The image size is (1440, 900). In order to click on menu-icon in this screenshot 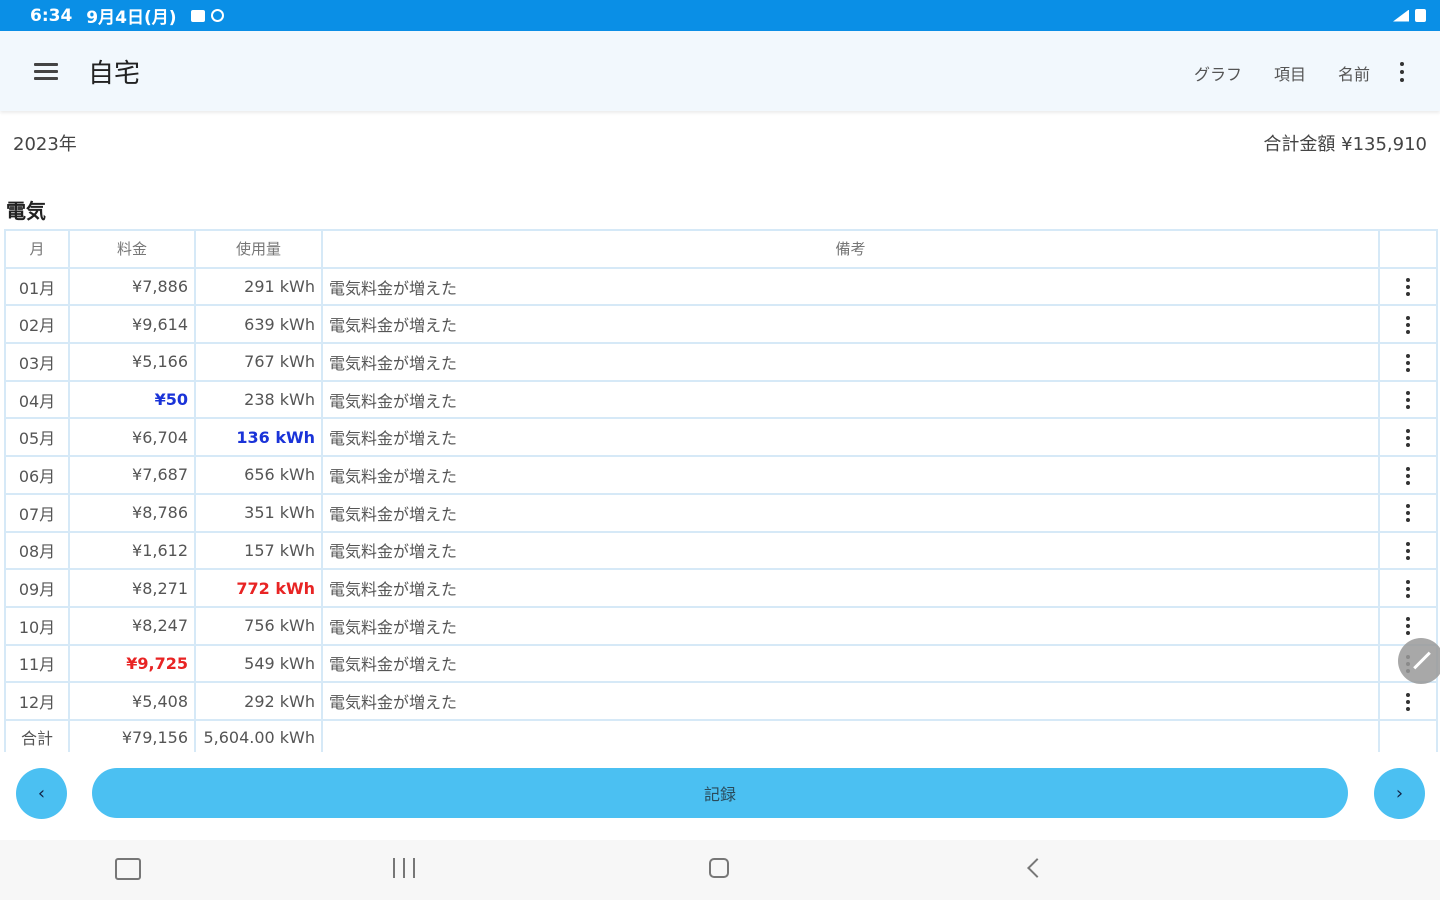, I will do `click(46, 71)`.